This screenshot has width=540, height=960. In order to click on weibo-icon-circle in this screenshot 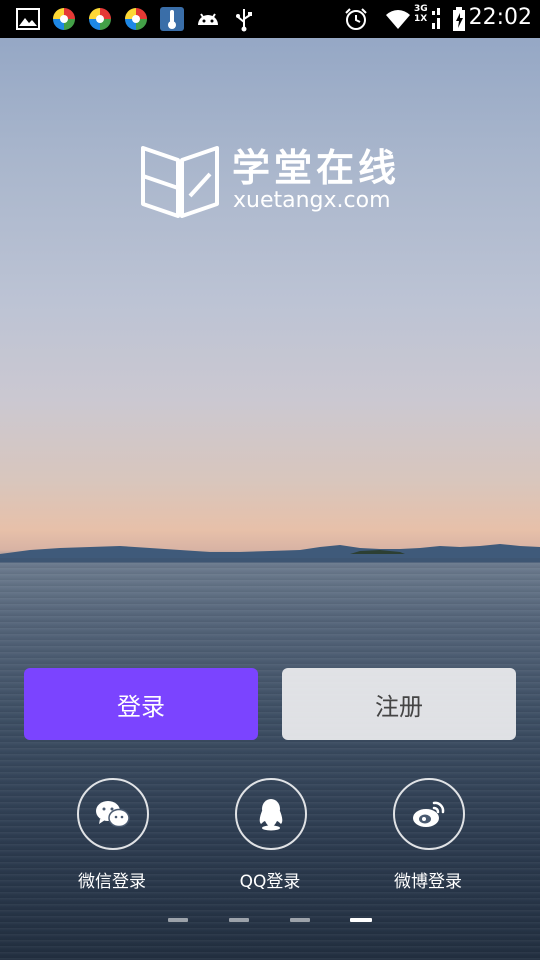, I will do `click(429, 814)`.